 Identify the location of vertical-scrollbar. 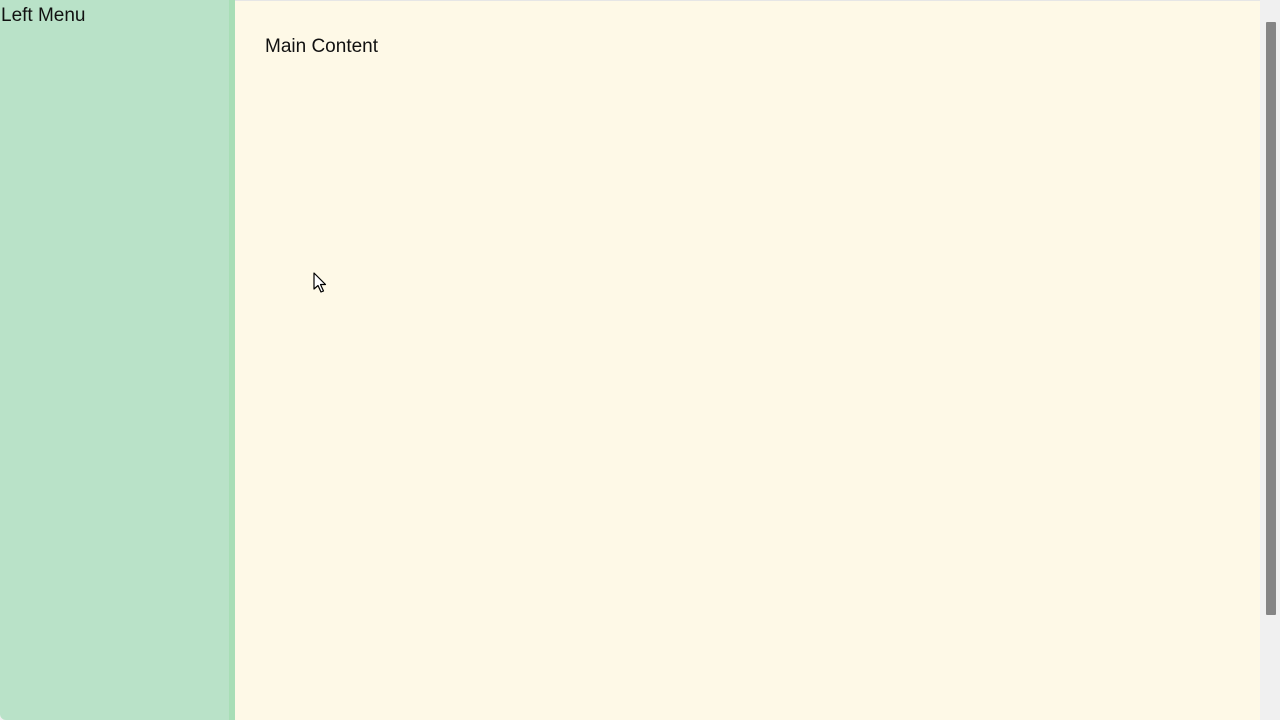
(1270, 360).